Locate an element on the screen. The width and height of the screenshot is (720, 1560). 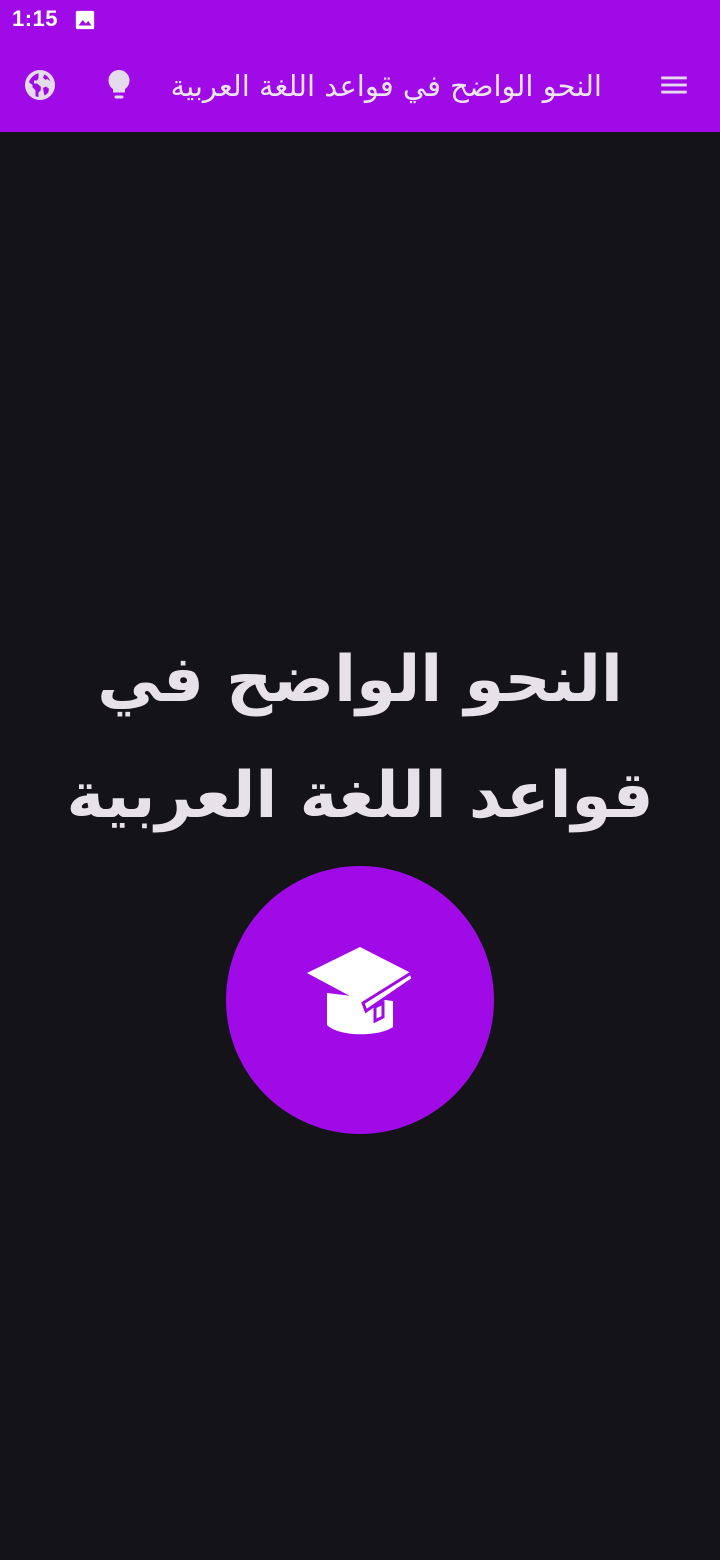
menu-icon is located at coordinates (674, 87).